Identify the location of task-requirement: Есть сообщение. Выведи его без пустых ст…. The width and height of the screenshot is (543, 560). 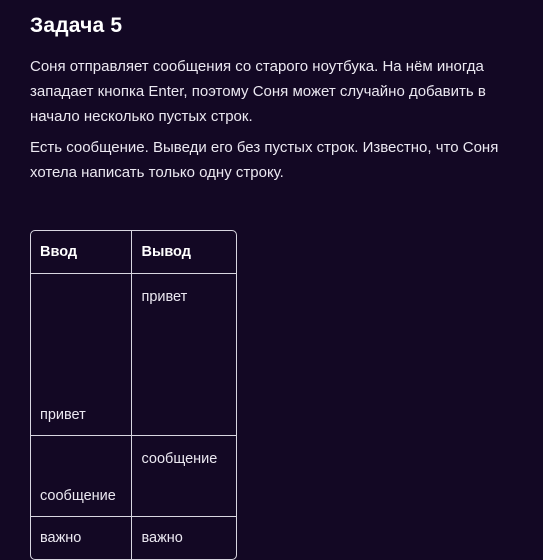
(264, 160).